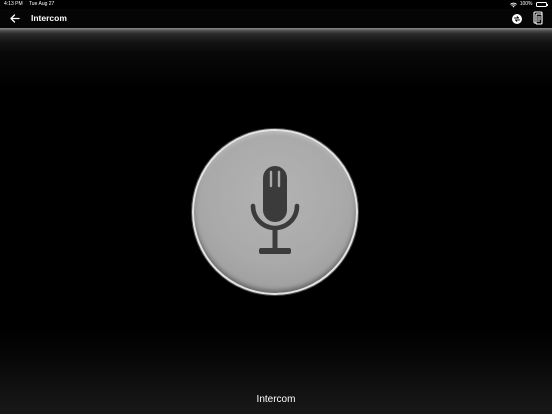 This screenshot has width=552, height=414. I want to click on manual-book-icon, so click(538, 18).